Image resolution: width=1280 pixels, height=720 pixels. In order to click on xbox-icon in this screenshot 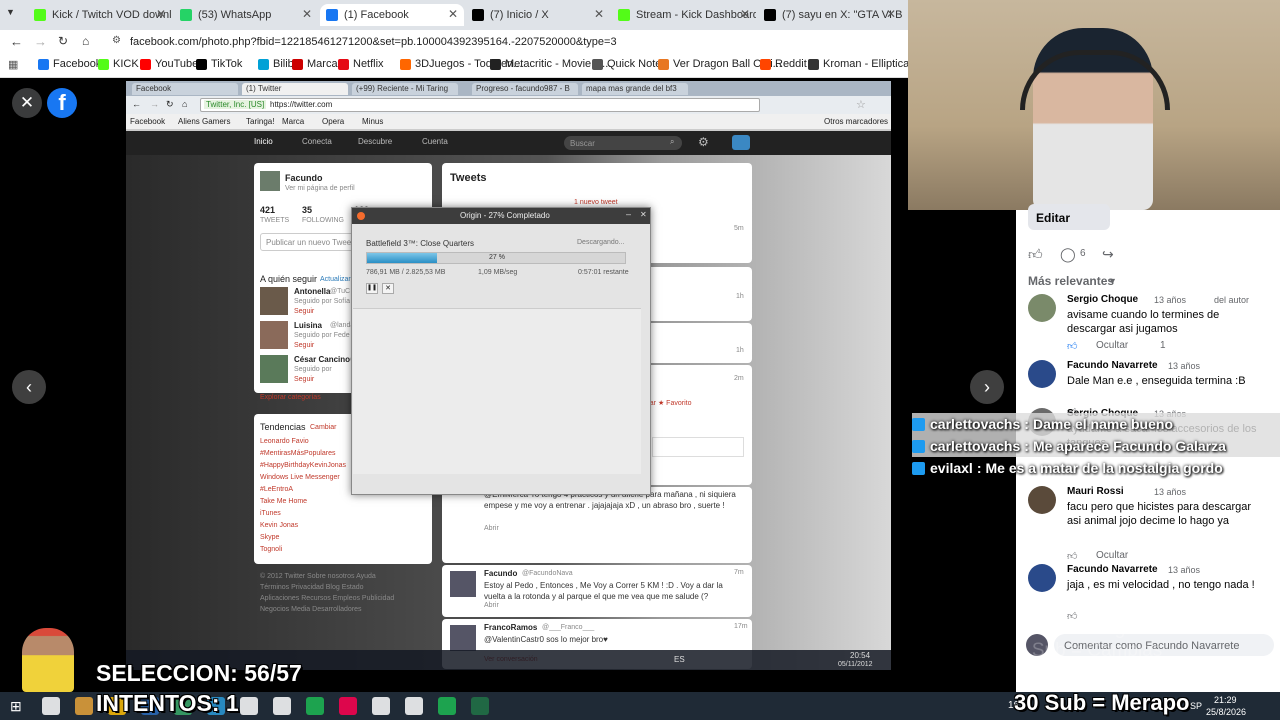, I will do `click(282, 706)`.